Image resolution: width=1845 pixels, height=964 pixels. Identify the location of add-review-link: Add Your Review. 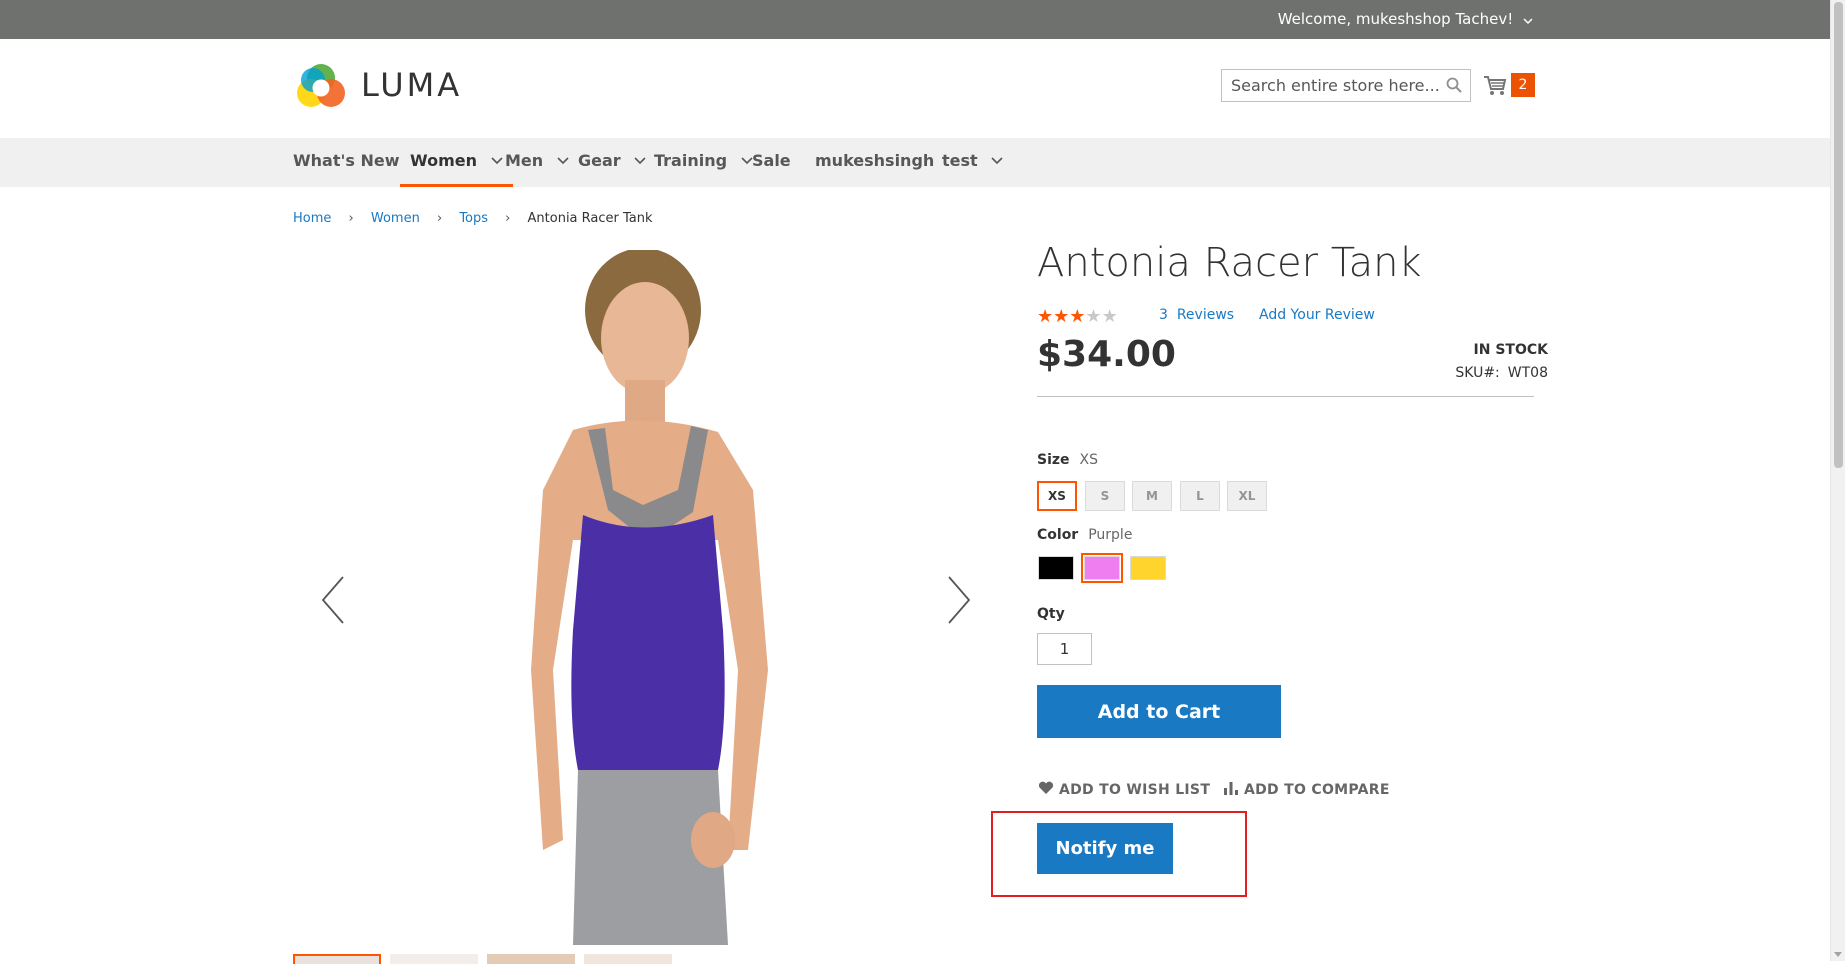
(1317, 315).